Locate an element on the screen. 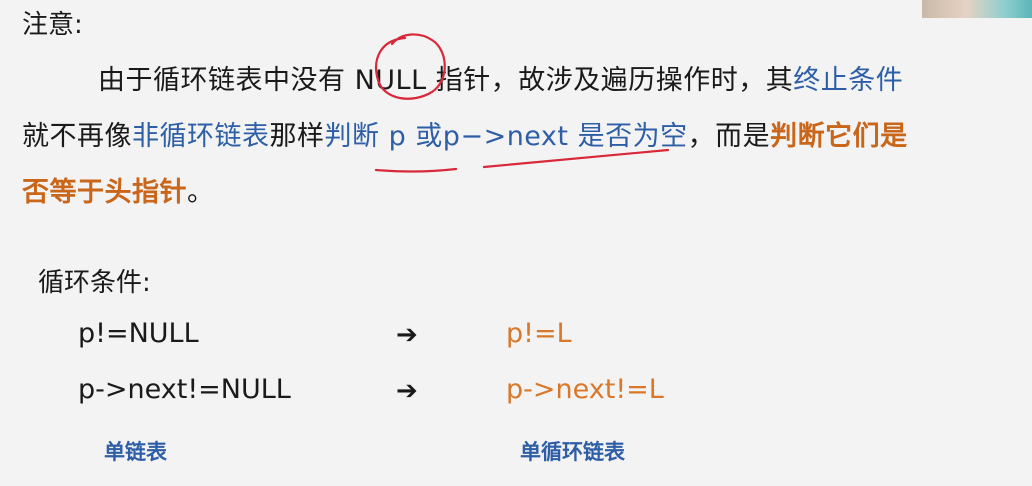  paragraph-line-2: 就不再像非循环链表那样判断 p 或p−>next 是否为空，而是判断它们是 is located at coordinates (465, 133).